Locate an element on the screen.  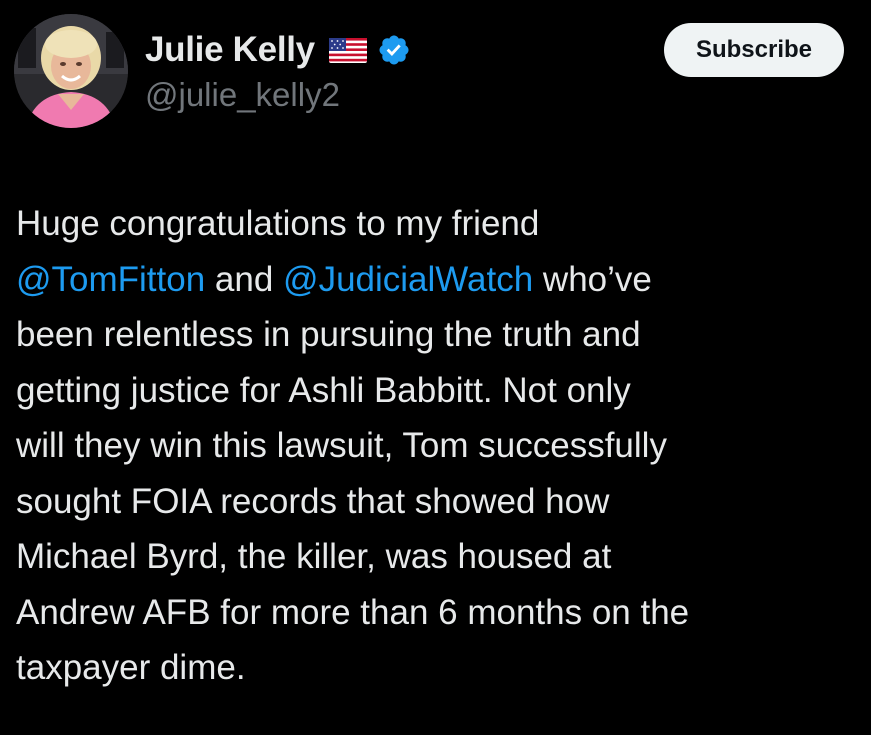
tweet-text-line: Andrew AFB for more than 6 months on the is located at coordinates (438, 613).